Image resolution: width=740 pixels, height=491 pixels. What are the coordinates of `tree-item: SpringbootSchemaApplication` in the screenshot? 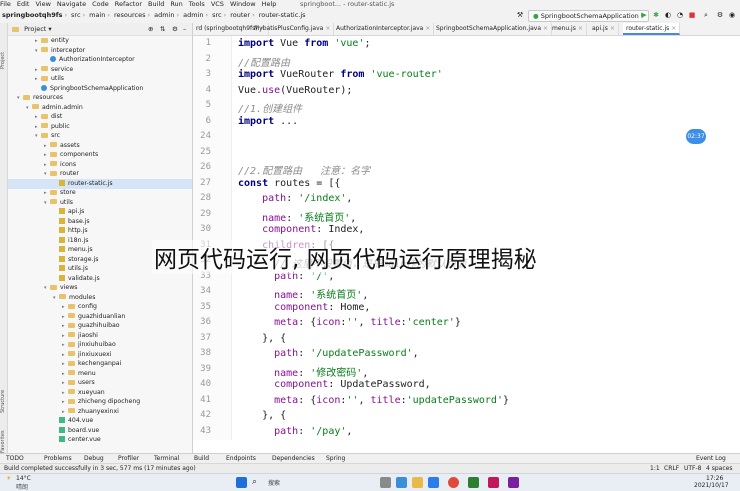 It's located at (100, 89).